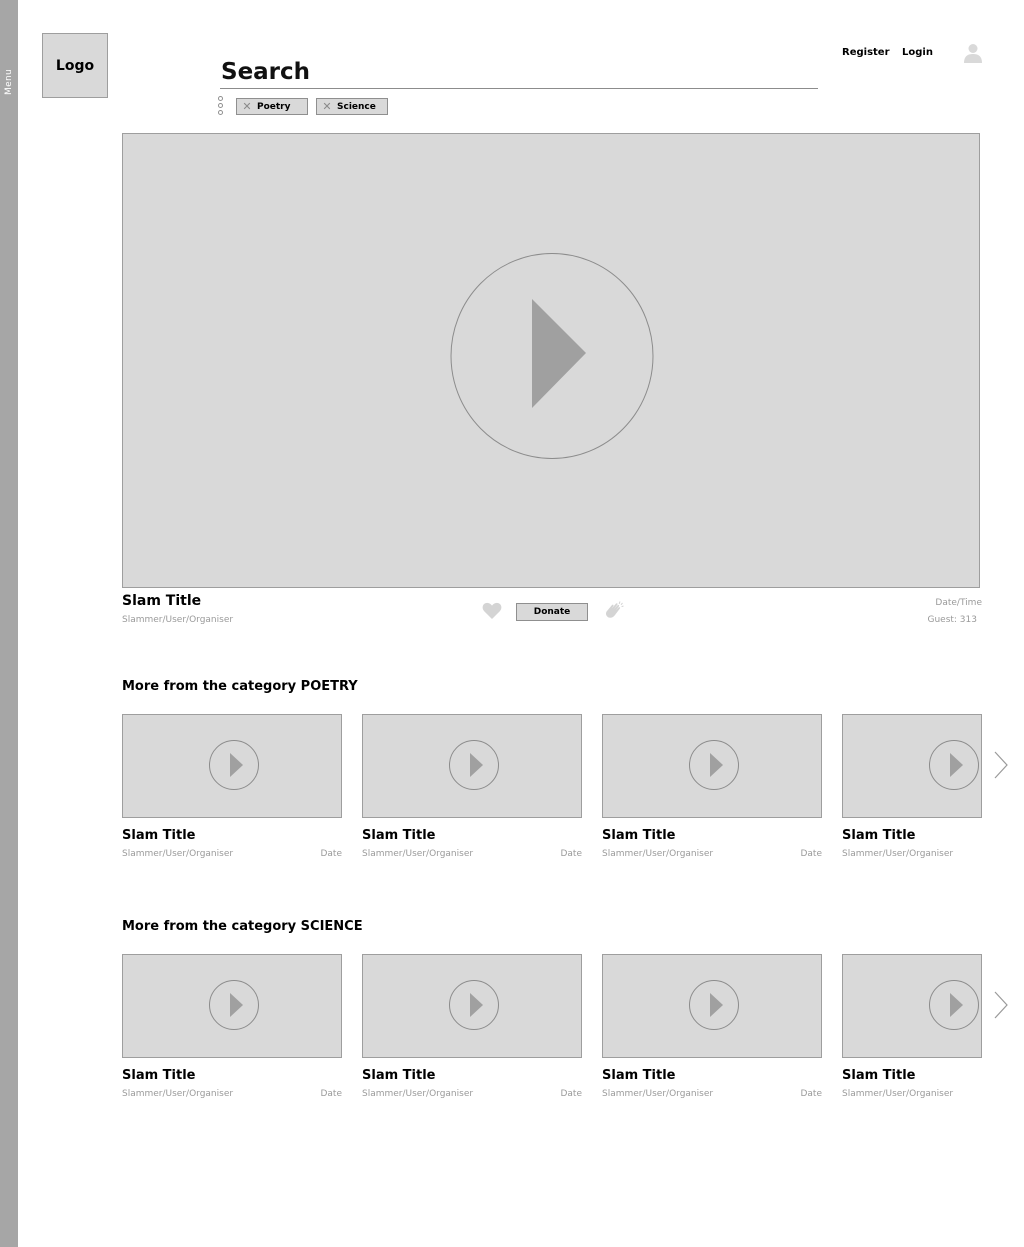 The height and width of the screenshot is (1247, 1024). I want to click on featured-guest-count: Guest: 313, so click(952, 620).